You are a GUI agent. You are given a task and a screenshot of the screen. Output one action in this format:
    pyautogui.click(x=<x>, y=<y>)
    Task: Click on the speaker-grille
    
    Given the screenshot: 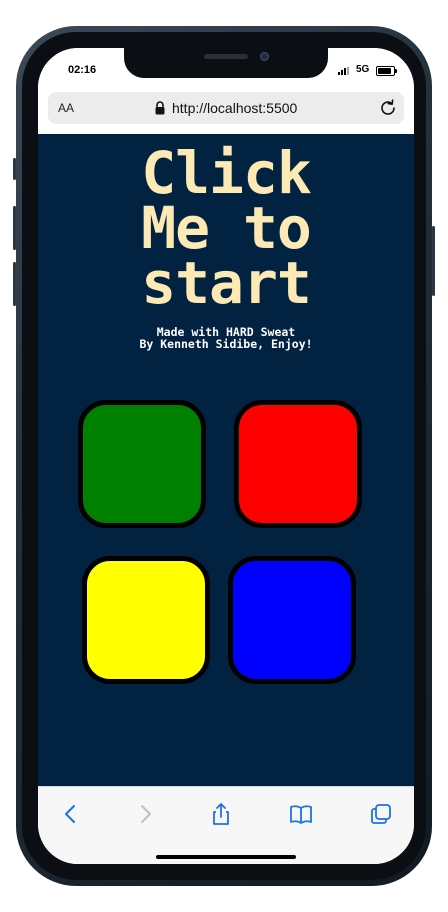 What is the action you would take?
    pyautogui.click(x=226, y=56)
    